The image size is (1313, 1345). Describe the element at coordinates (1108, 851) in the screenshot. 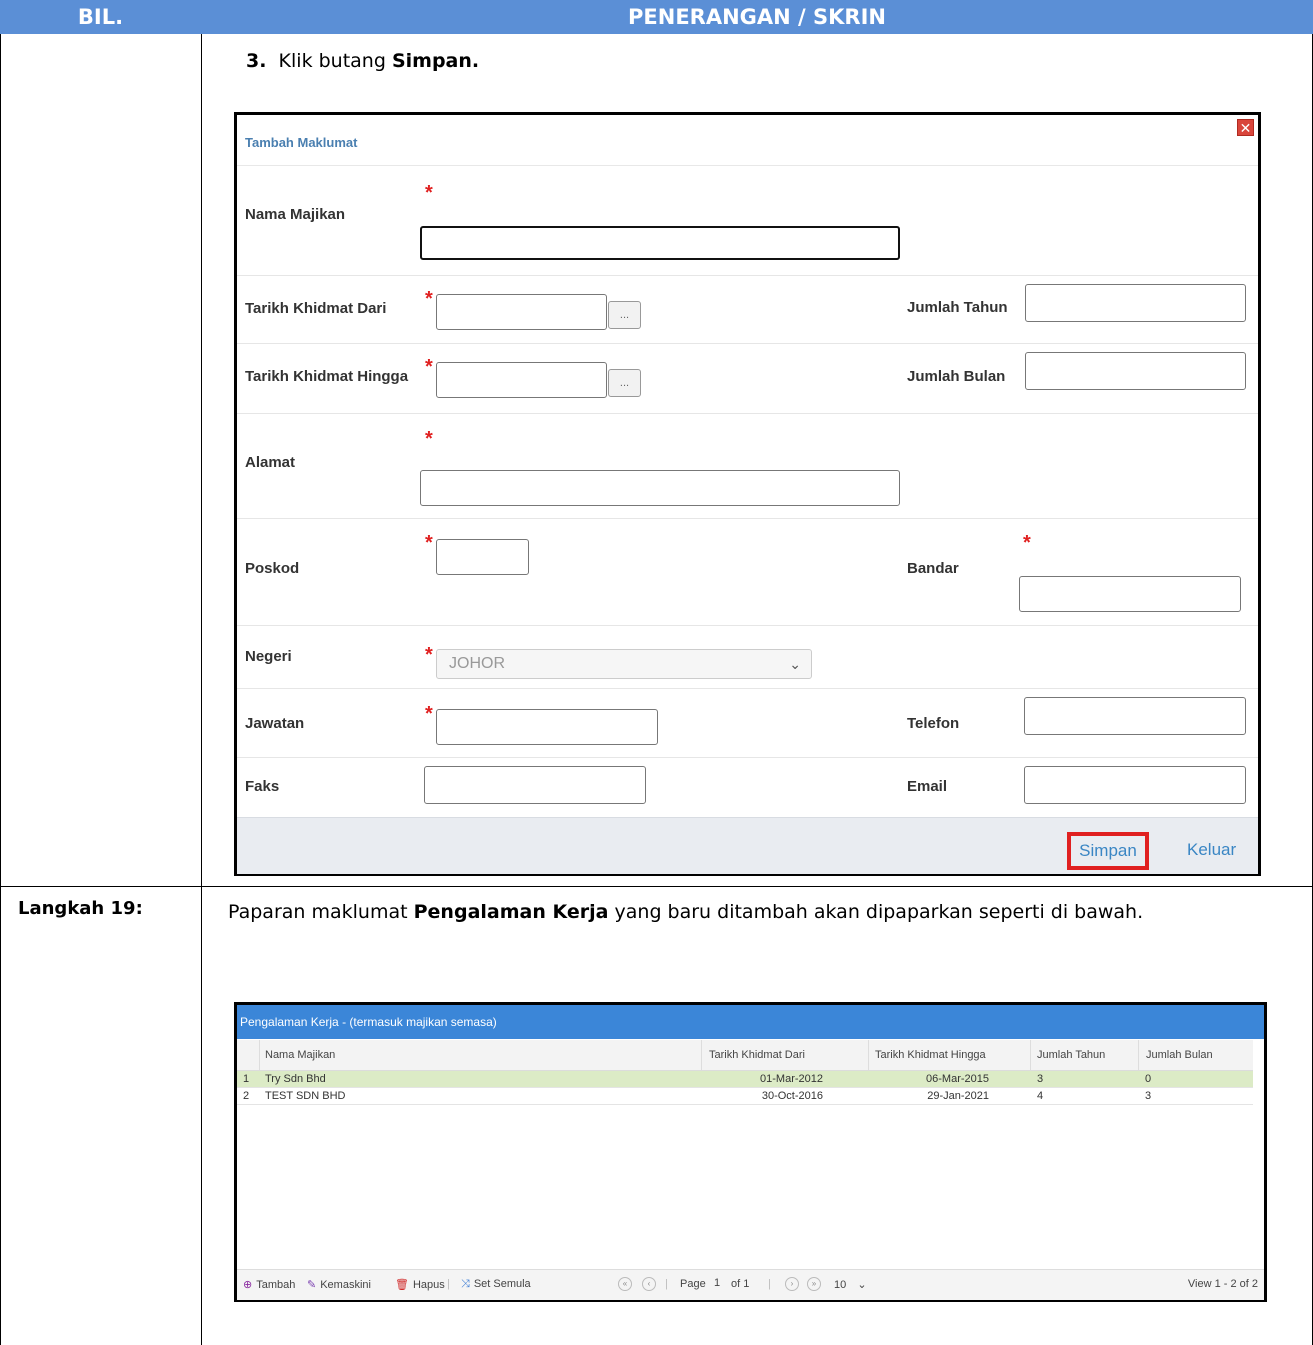

I see `simpan-button: Simpan` at that location.